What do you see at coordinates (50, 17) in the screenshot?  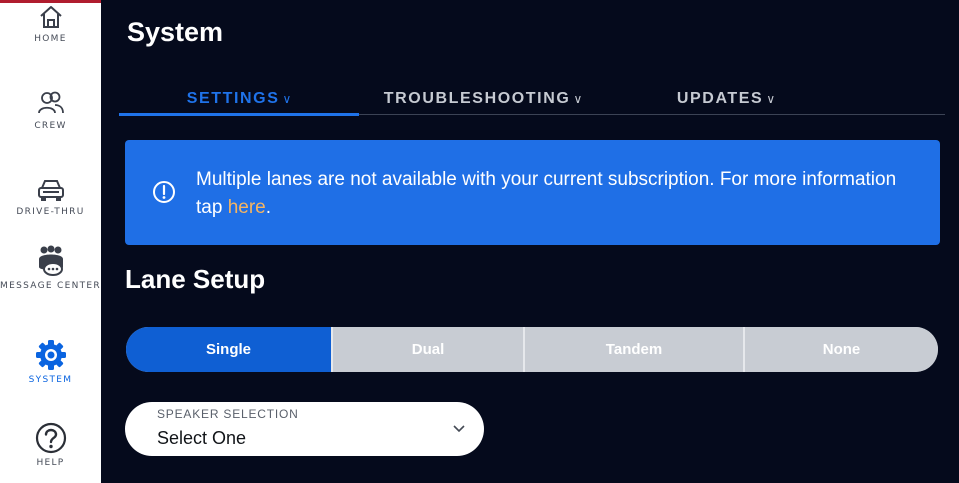 I see `home-icon` at bounding box center [50, 17].